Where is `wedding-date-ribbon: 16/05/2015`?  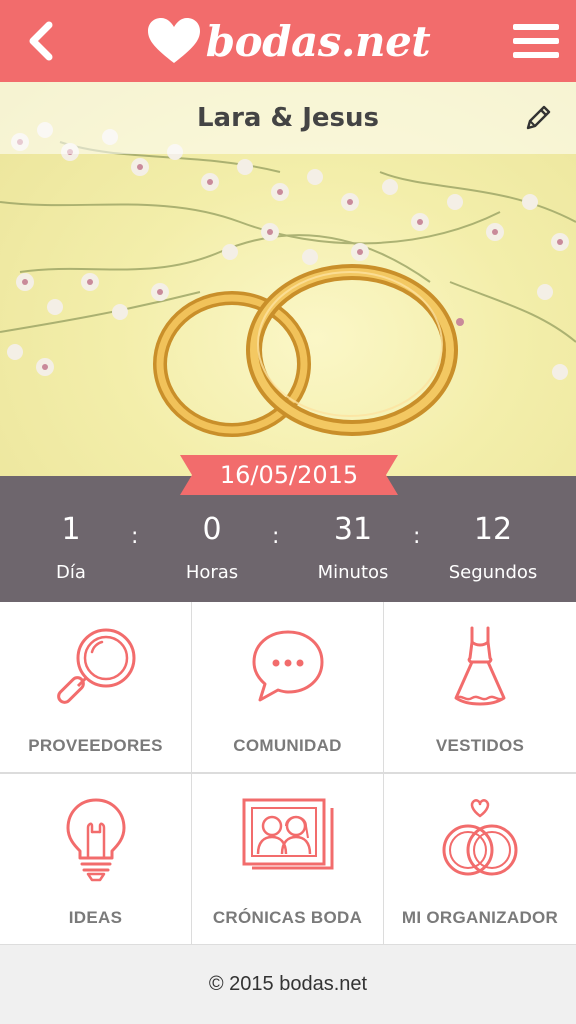 wedding-date-ribbon: 16/05/2015 is located at coordinates (289, 475).